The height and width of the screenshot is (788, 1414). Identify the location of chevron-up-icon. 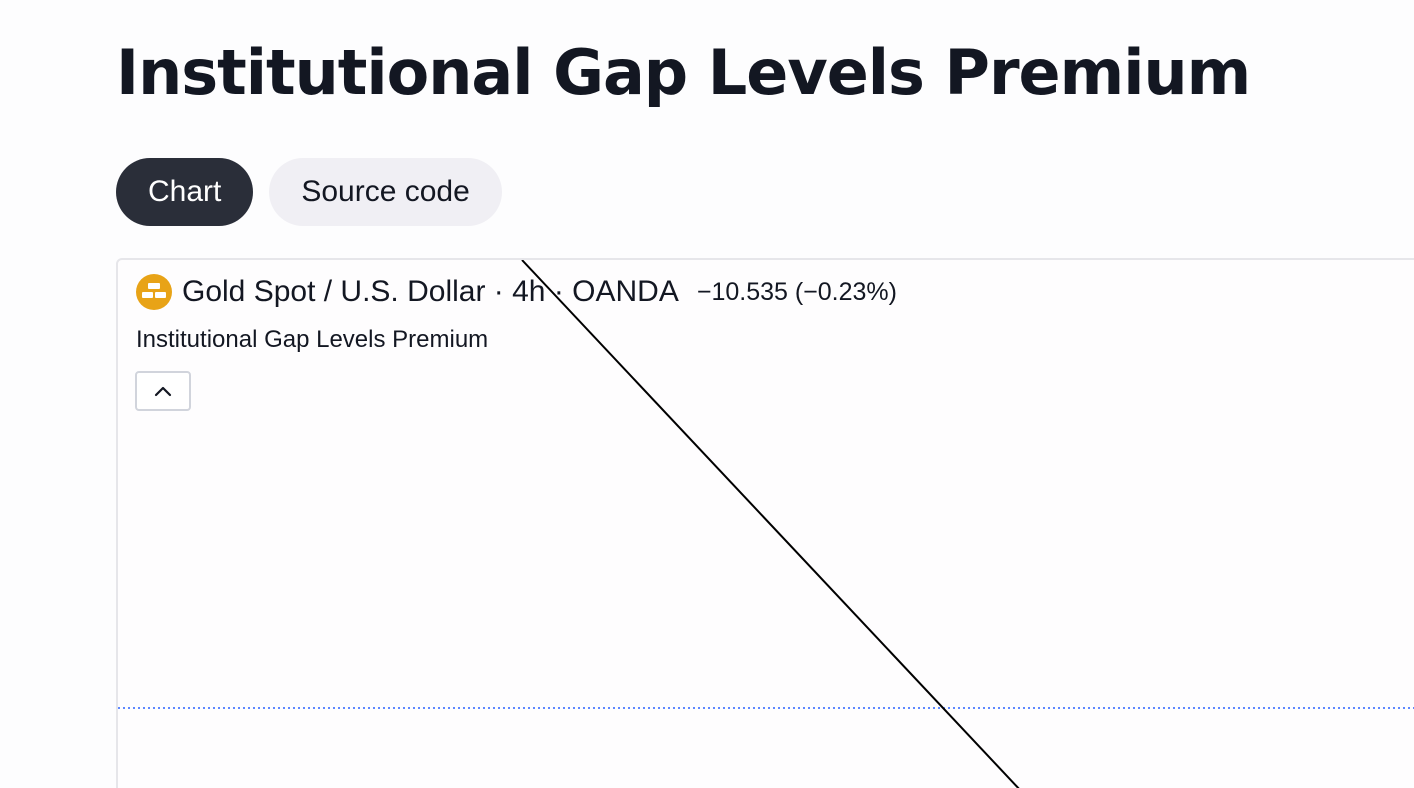
(163, 391).